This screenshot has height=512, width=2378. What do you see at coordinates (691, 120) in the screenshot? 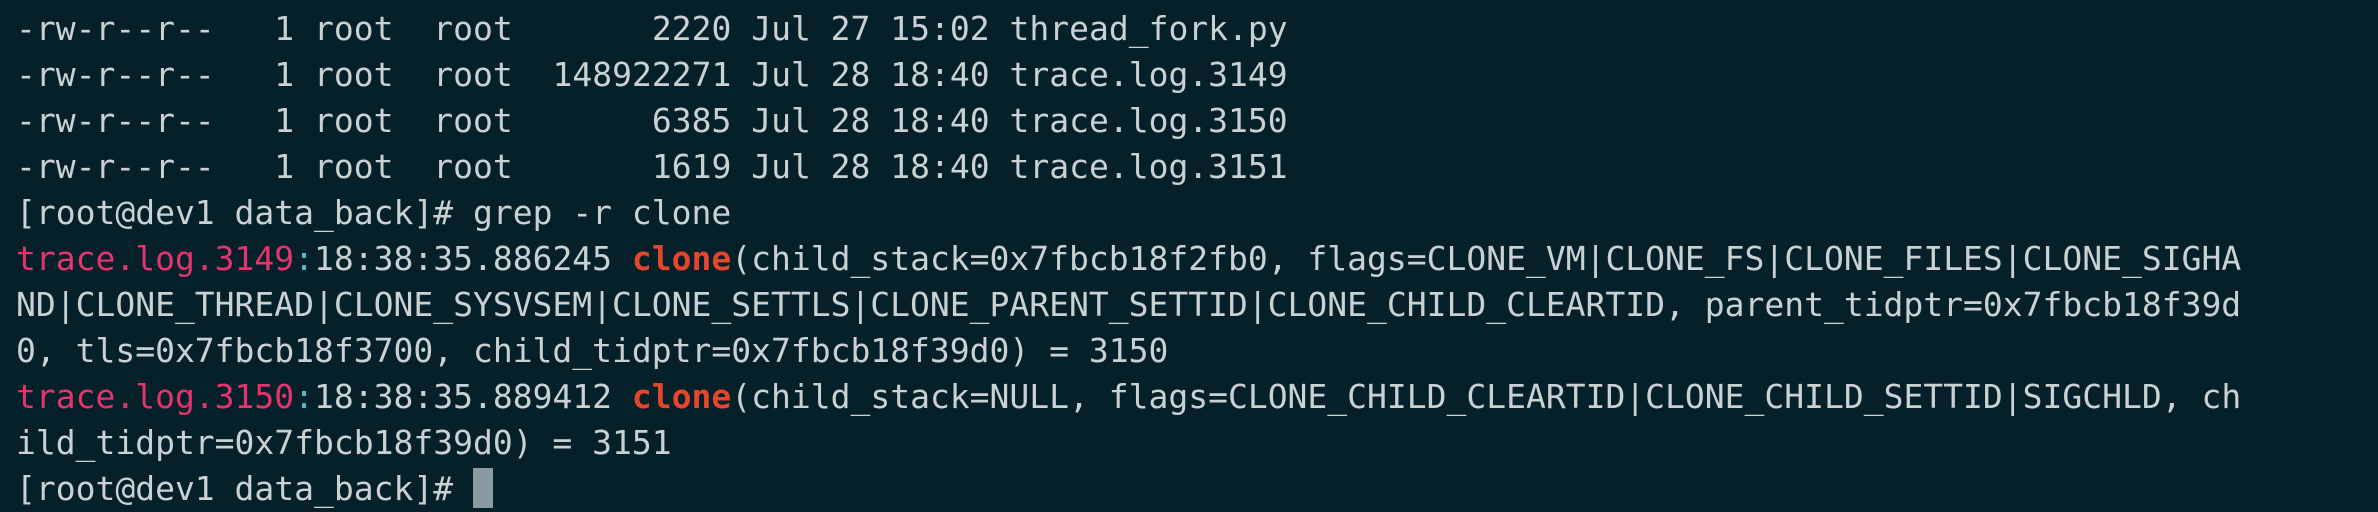
I see `file-size: 6385` at bounding box center [691, 120].